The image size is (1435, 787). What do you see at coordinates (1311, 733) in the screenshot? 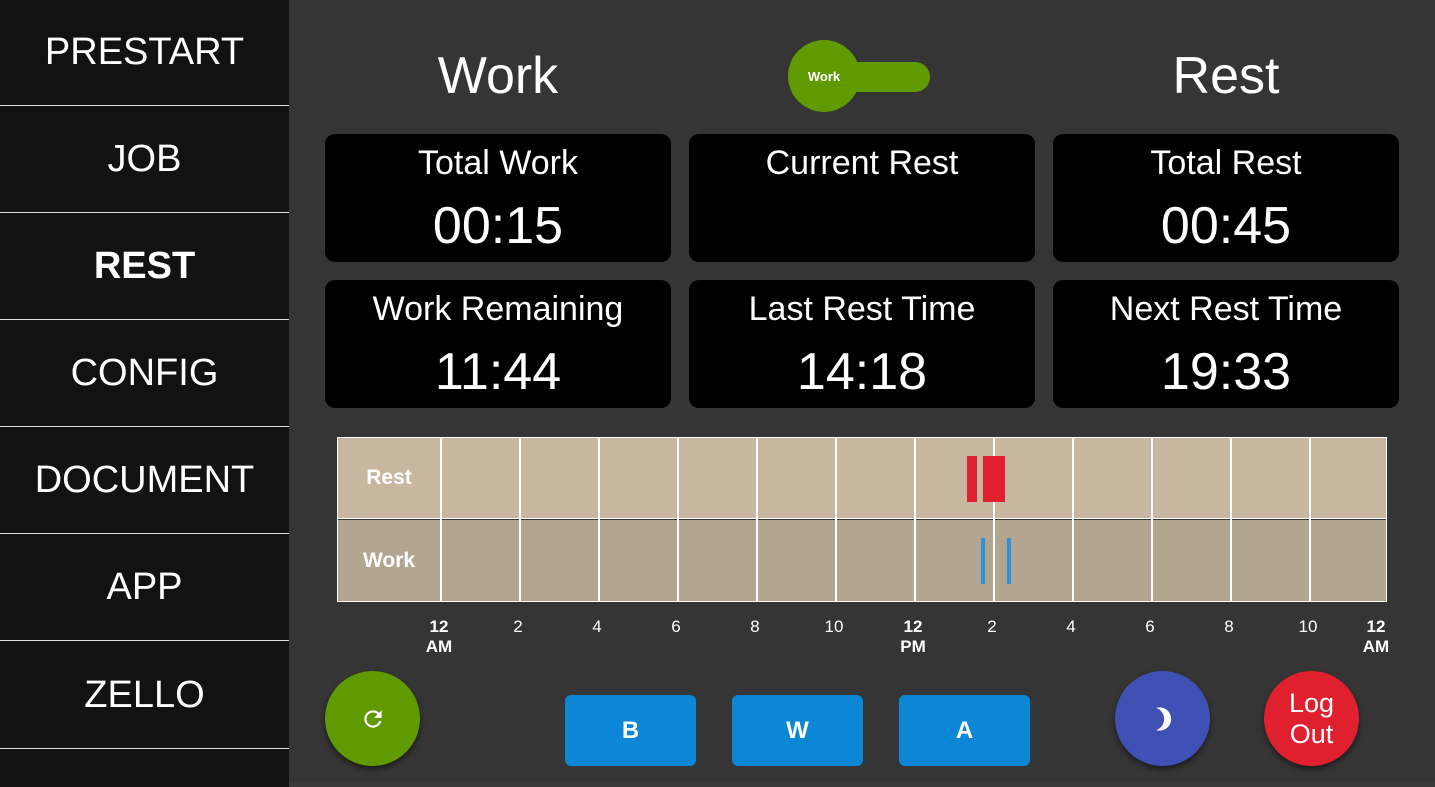
I see `logout-label-line2: Out` at bounding box center [1311, 733].